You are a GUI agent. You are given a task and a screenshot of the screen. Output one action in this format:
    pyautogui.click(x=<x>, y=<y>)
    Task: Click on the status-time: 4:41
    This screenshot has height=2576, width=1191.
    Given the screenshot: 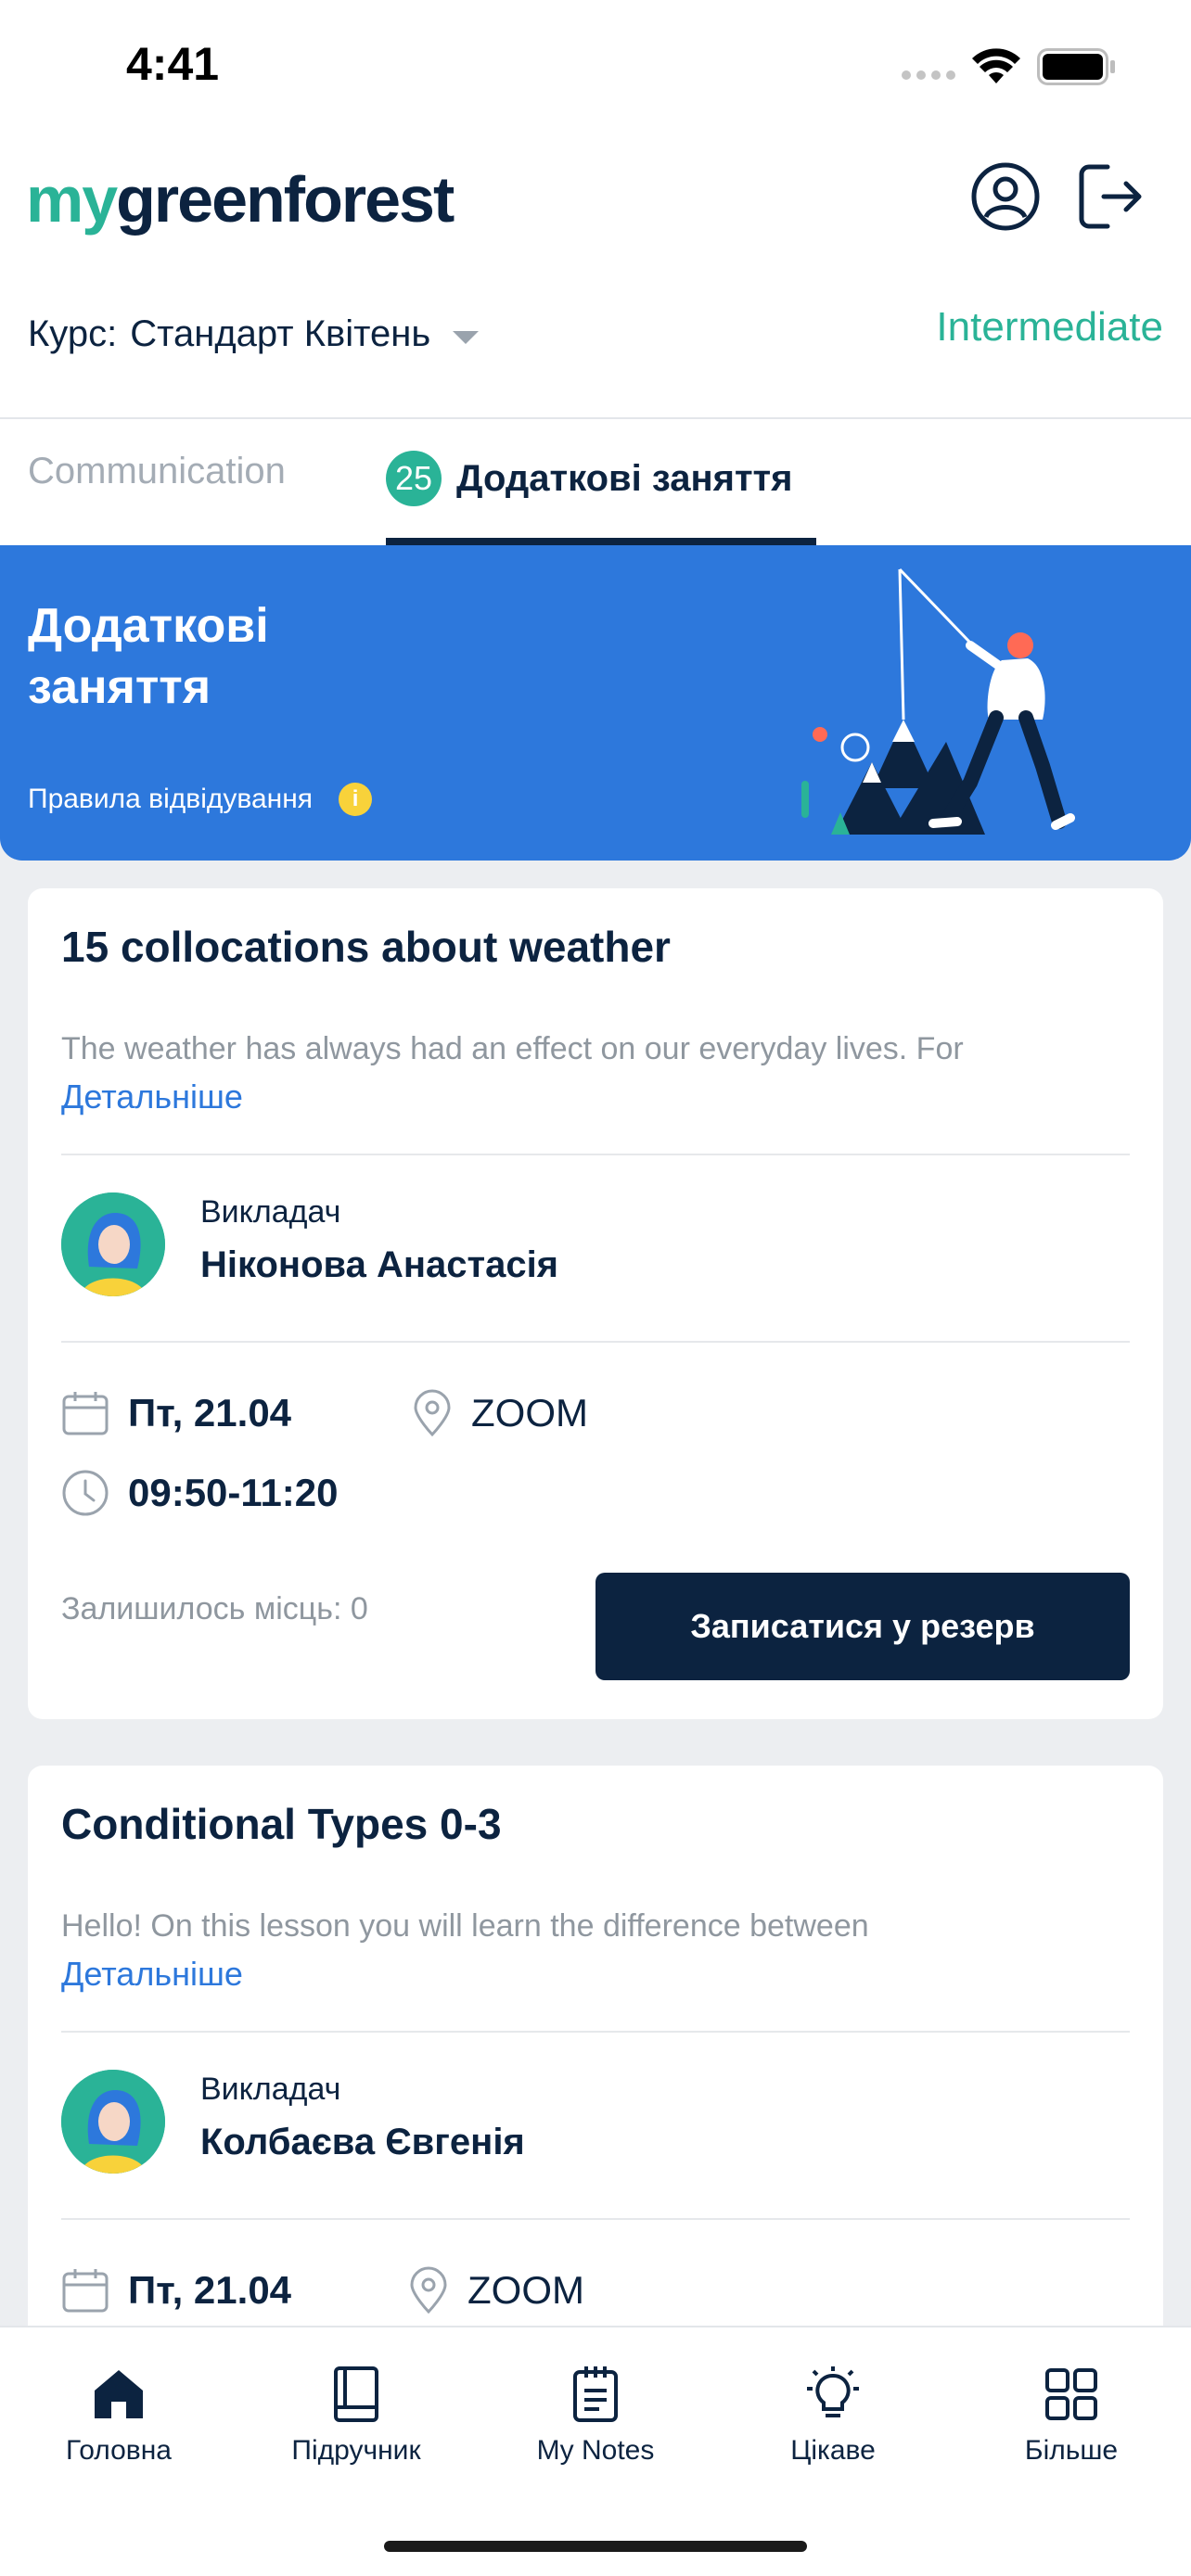 What is the action you would take?
    pyautogui.click(x=173, y=64)
    